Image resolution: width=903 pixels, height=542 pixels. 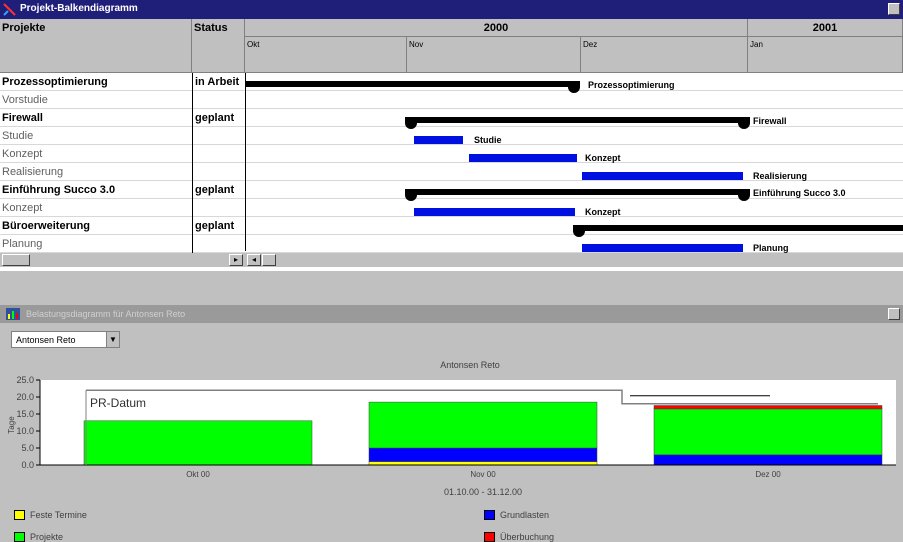 I want to click on y-tick-label: 25.0, so click(x=25, y=380).